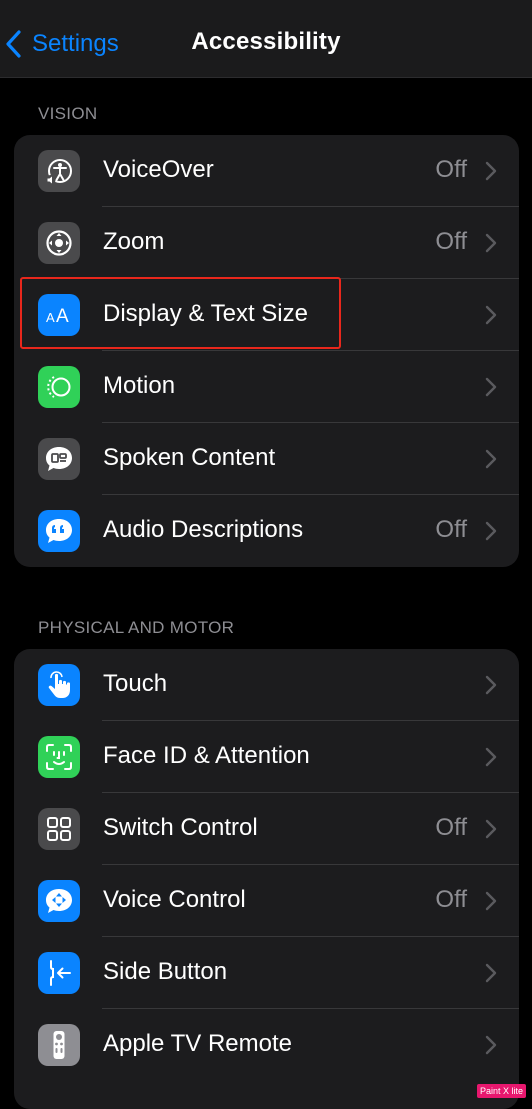 This screenshot has height=1109, width=532. I want to click on row-voice-control: Voice Control Off, so click(266, 901).